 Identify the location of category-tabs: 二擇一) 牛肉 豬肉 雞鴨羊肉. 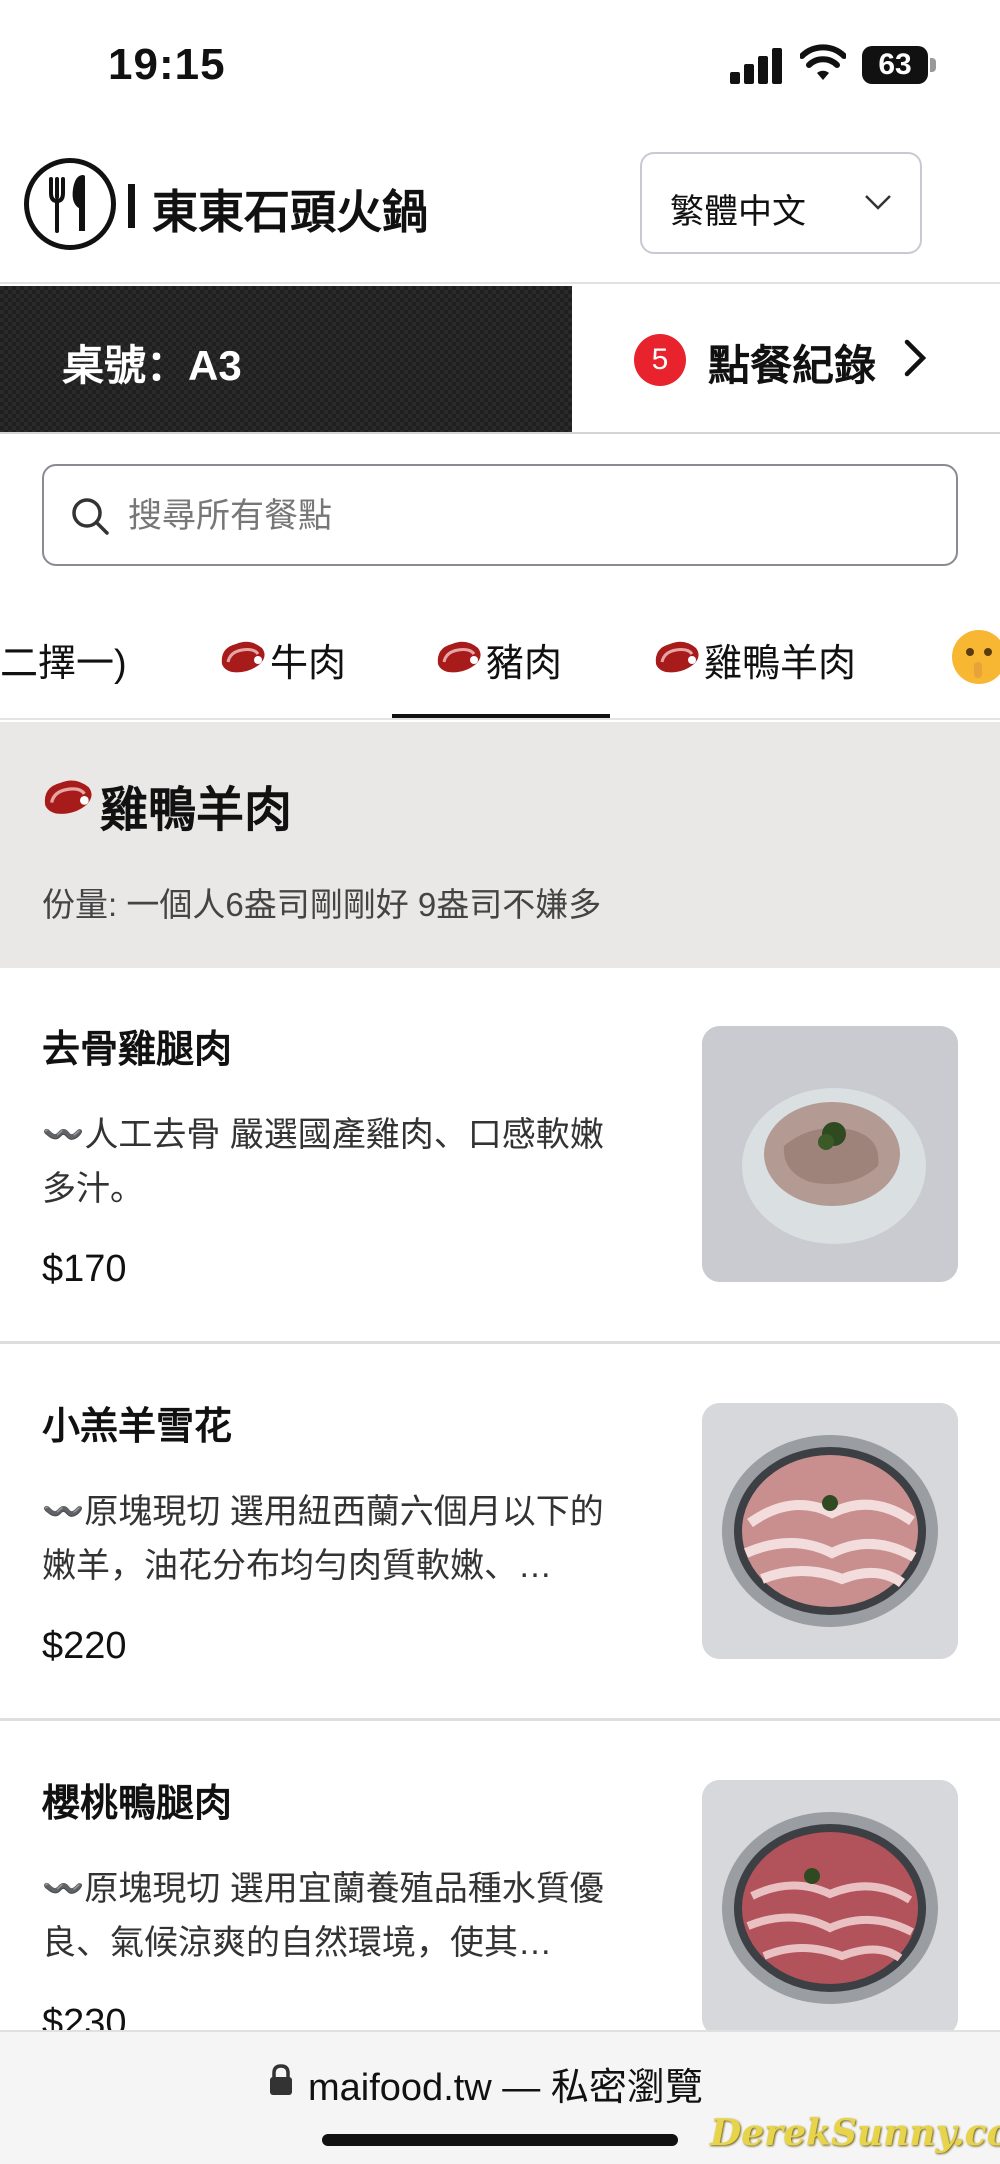
(500, 658).